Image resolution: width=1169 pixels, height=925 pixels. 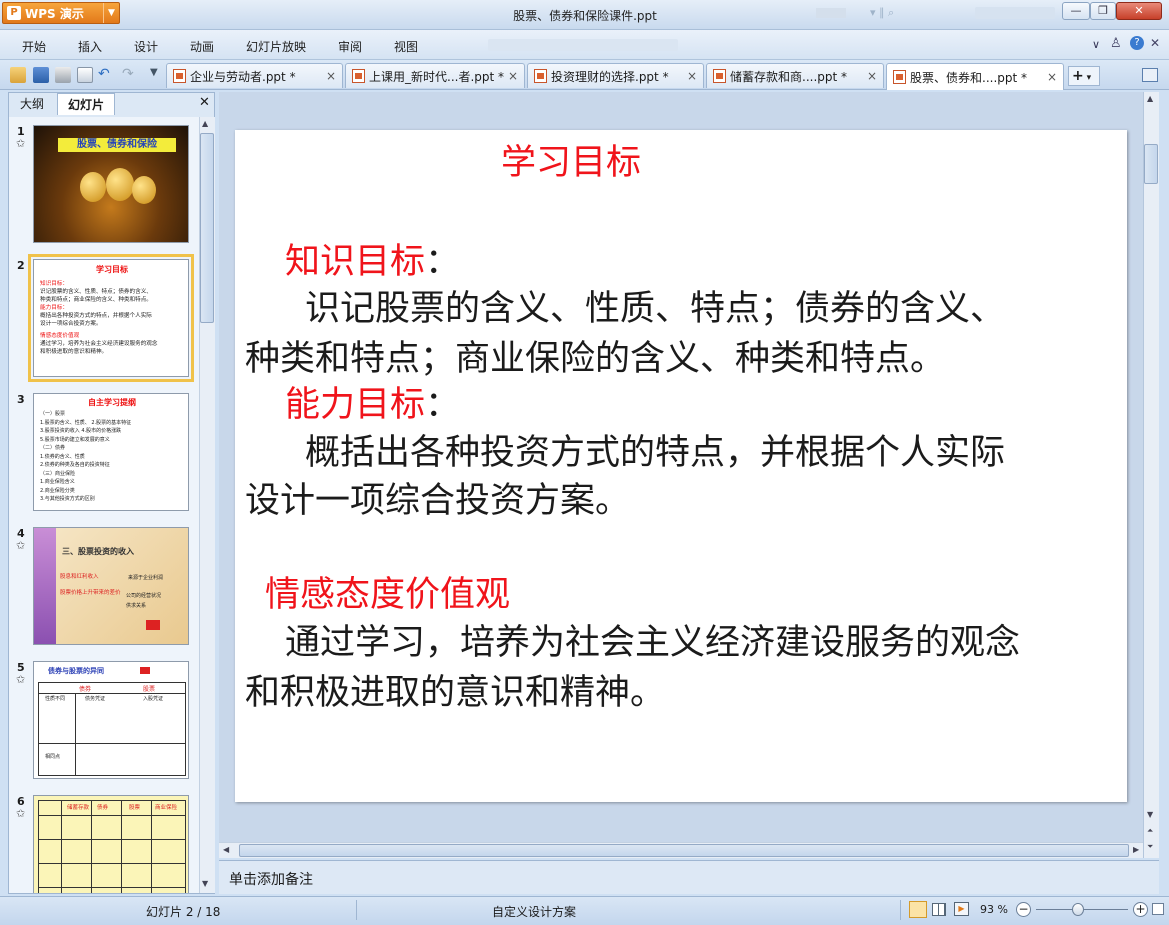 I want to click on print-icon, so click(x=63, y=75).